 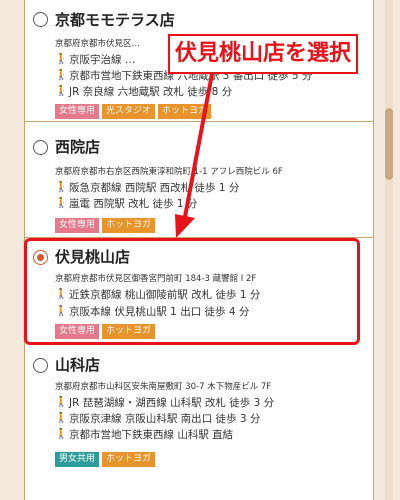 I want to click on annotation-arrow-icon, so click(x=194, y=155).